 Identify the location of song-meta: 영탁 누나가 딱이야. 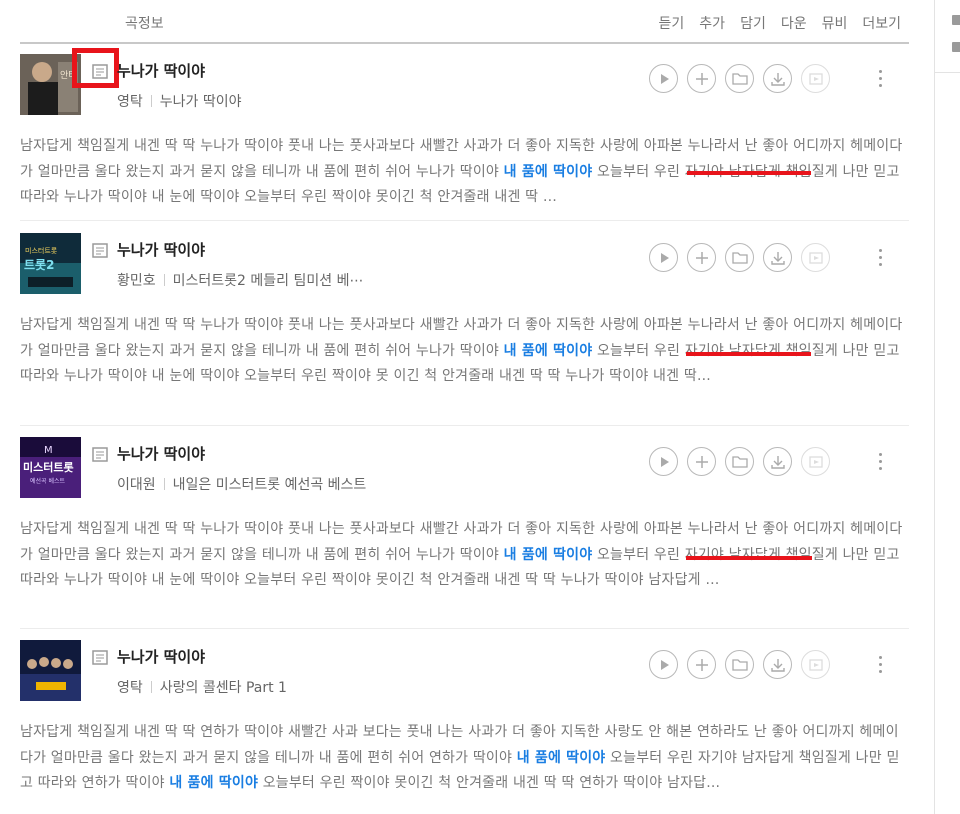
(179, 101).